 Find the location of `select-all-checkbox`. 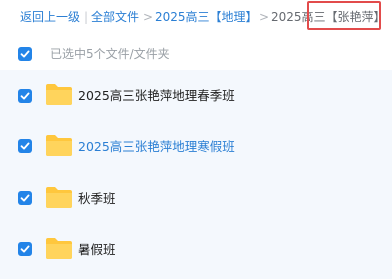

select-all-checkbox is located at coordinates (25, 54).